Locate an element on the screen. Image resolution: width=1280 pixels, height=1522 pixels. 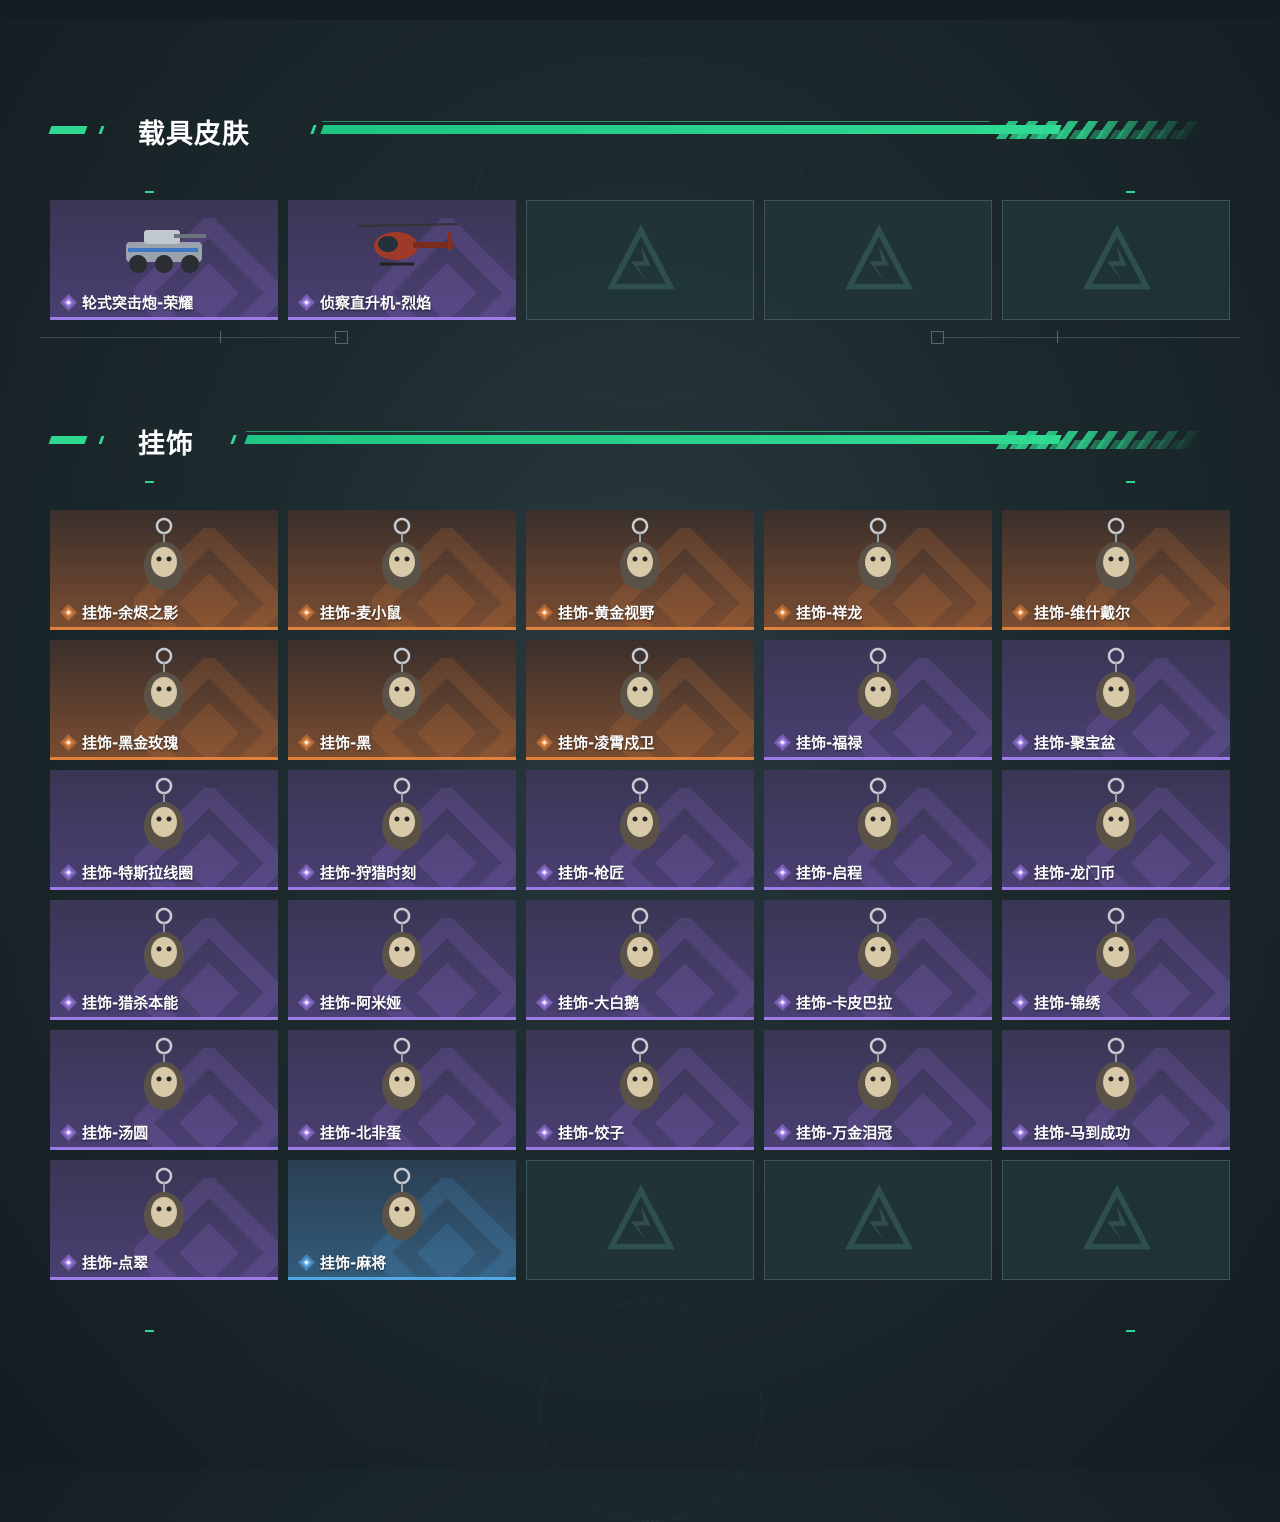
item-name: 挂饰-卡皮巴拉 is located at coordinates (844, 1002).